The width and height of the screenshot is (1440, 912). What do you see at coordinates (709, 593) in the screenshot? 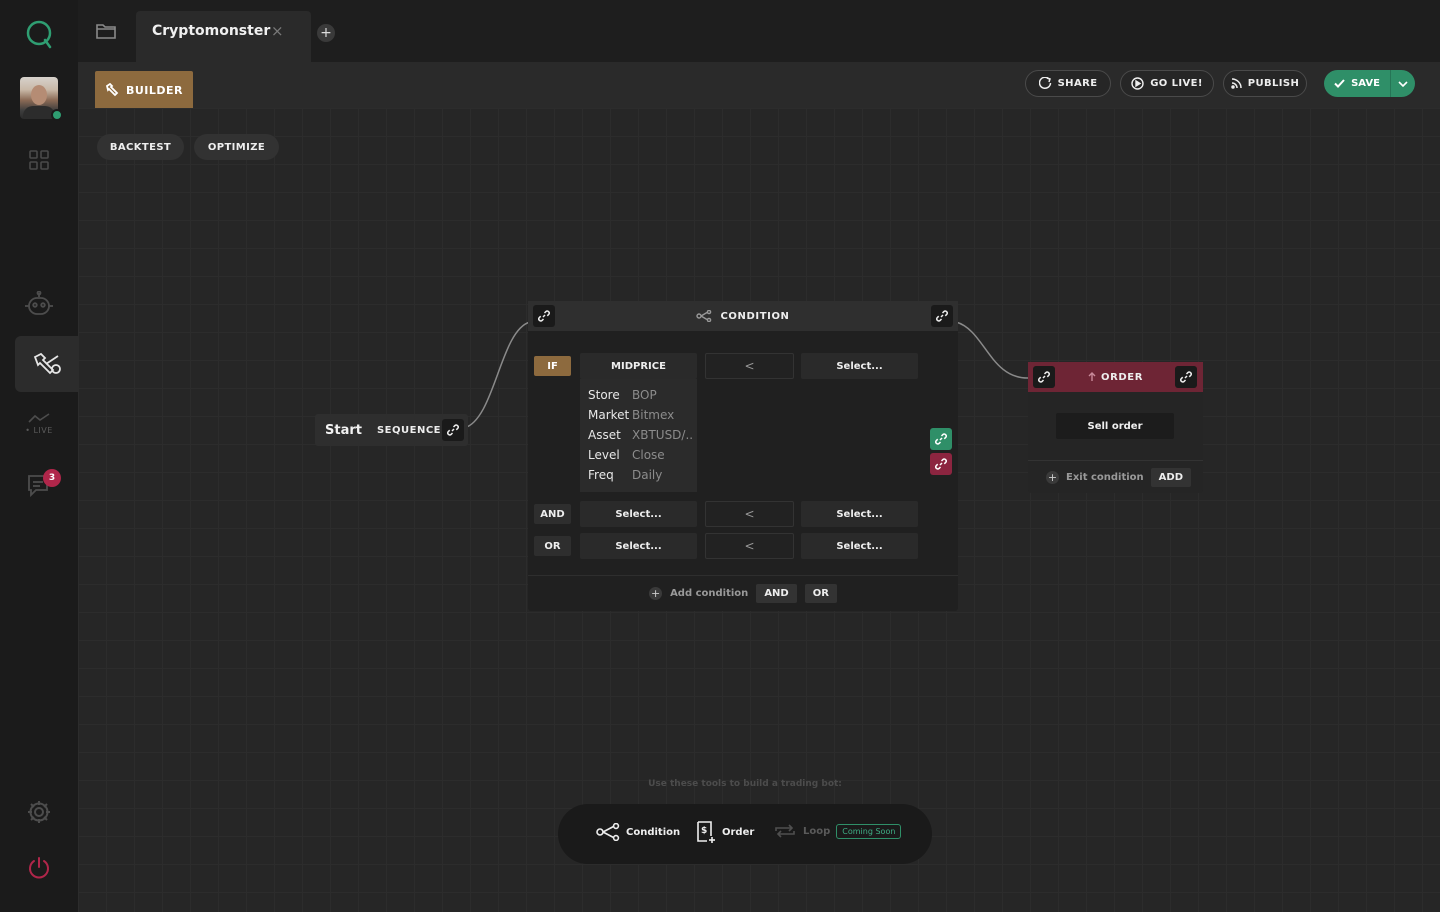
I see `add-condition-label: Add condition` at bounding box center [709, 593].